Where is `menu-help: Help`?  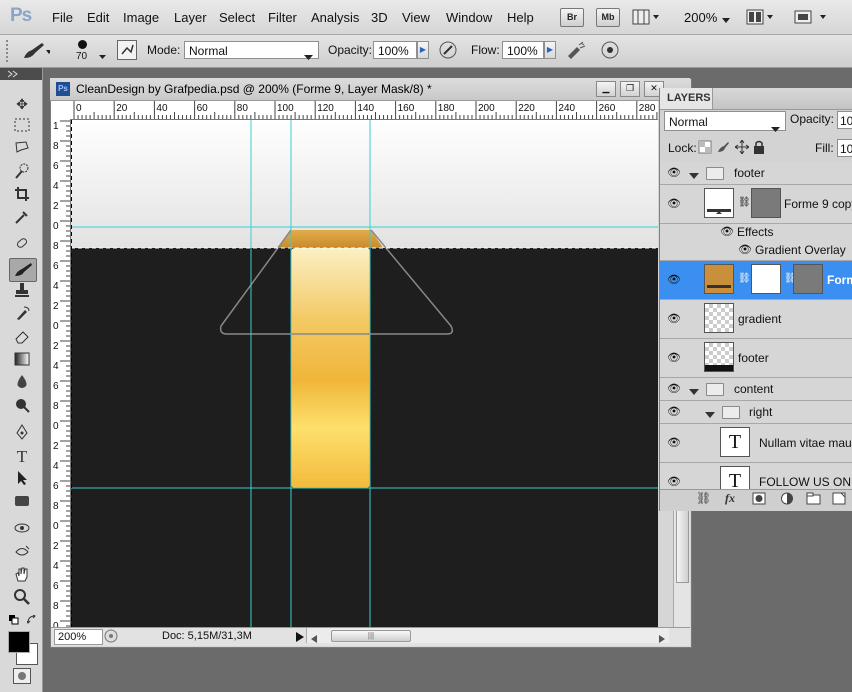 menu-help: Help is located at coordinates (520, 17).